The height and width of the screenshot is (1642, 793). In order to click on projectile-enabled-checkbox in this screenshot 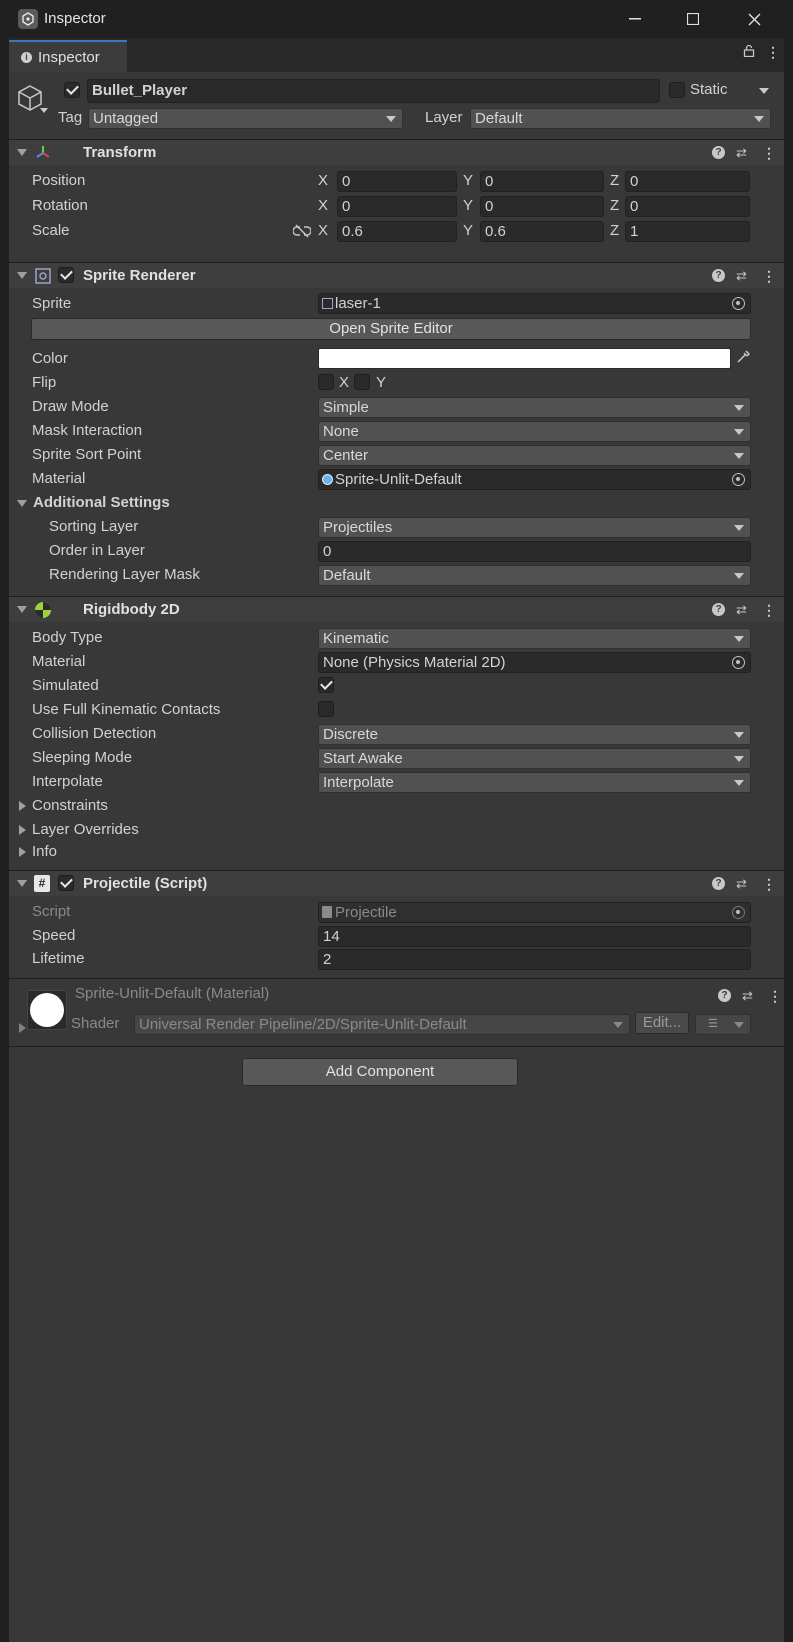, I will do `click(66, 883)`.